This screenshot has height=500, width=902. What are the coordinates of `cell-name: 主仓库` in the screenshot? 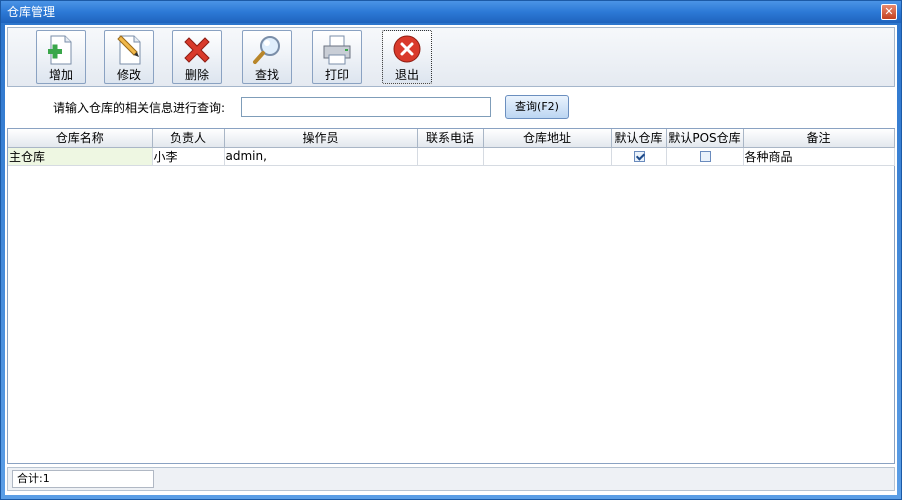 It's located at (80, 156).